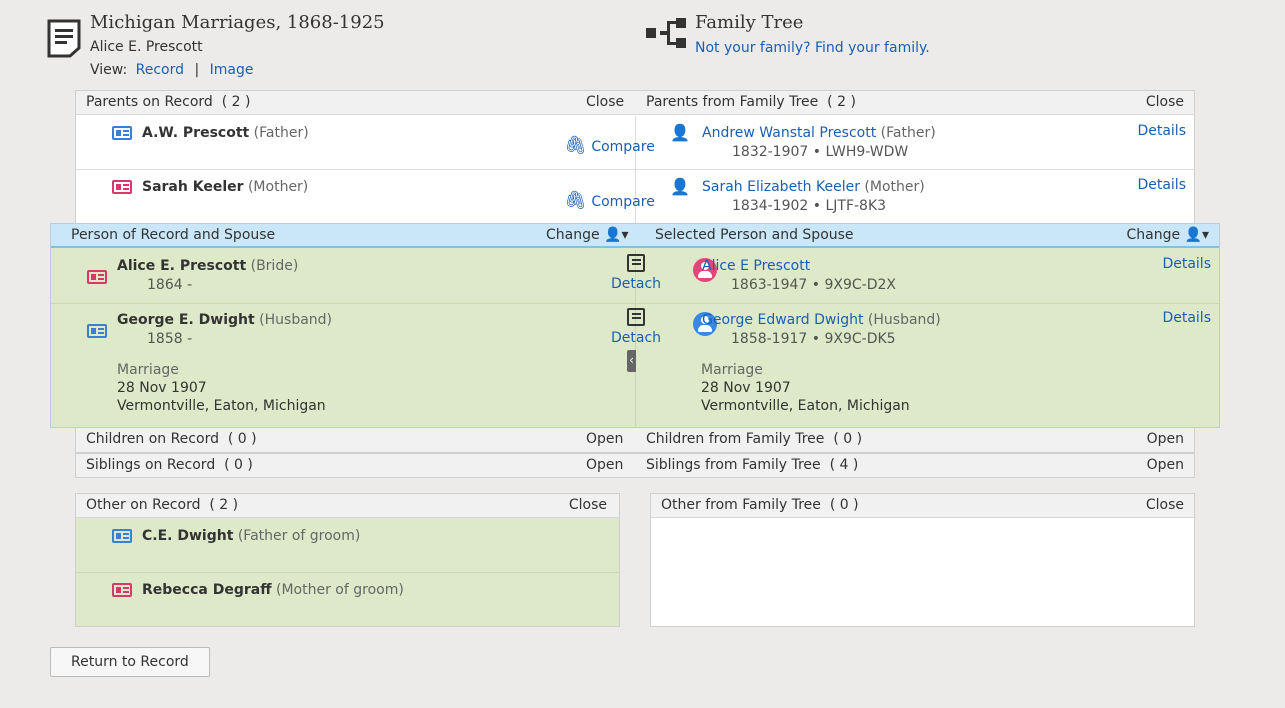  Describe the element at coordinates (146, 47) in the screenshot. I see `record-person-name: Alice E. Prescott` at that location.